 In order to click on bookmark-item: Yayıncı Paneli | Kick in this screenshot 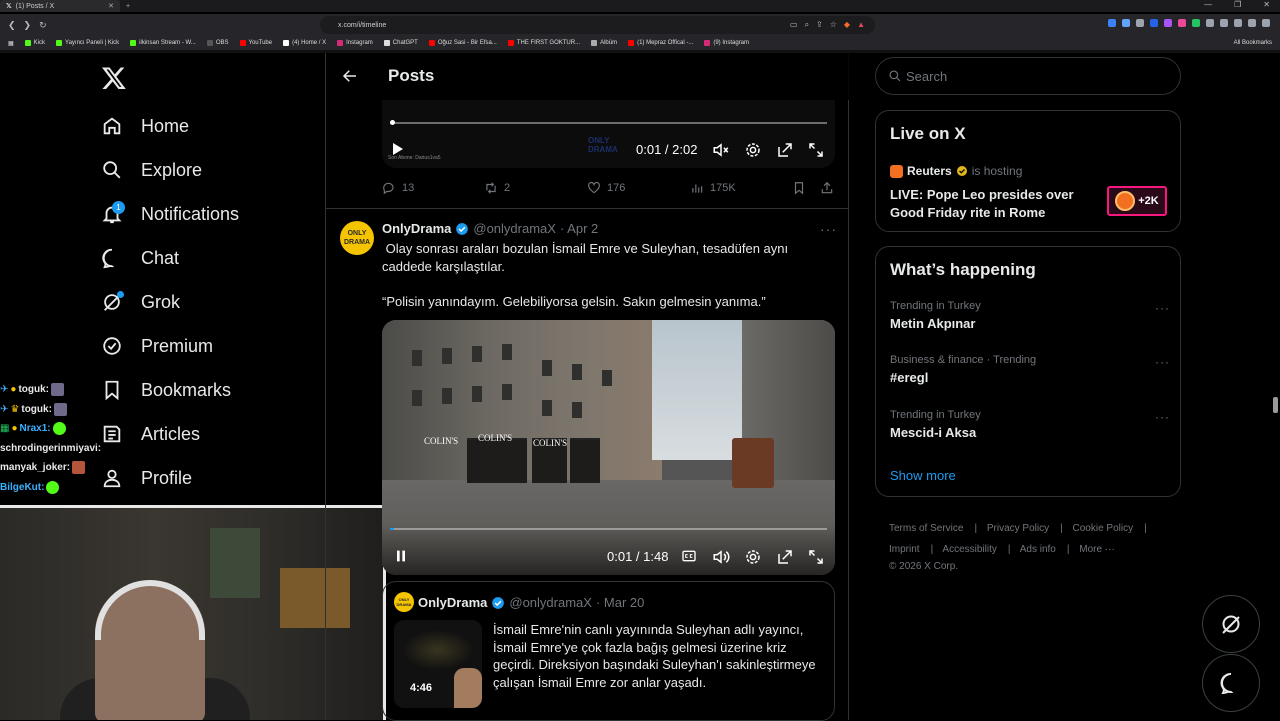, I will do `click(87, 43)`.